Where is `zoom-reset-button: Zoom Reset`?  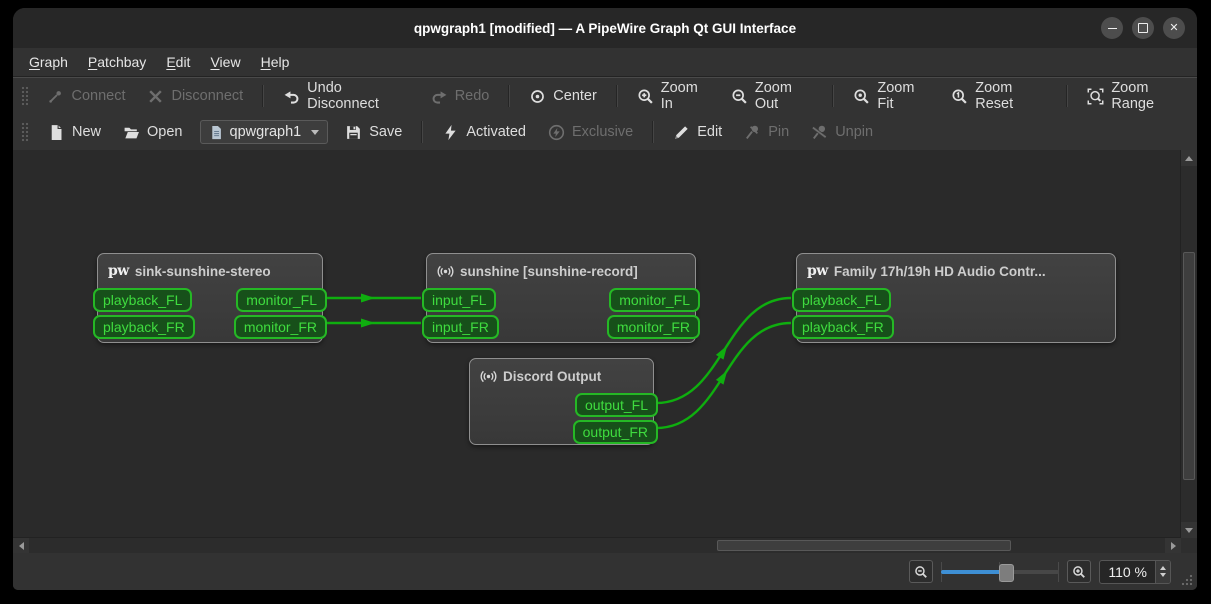
zoom-reset-button: Zoom Reset is located at coordinates (999, 96).